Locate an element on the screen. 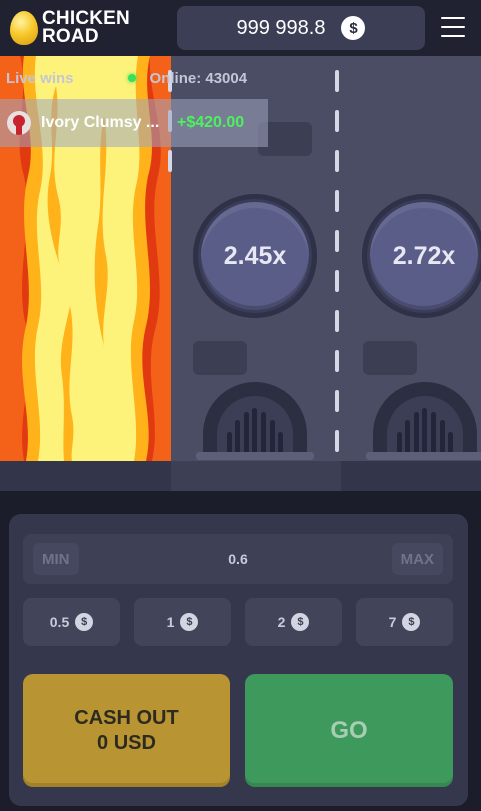 The image size is (481, 811). cash-out-label: CASH OUT is located at coordinates (126, 717).